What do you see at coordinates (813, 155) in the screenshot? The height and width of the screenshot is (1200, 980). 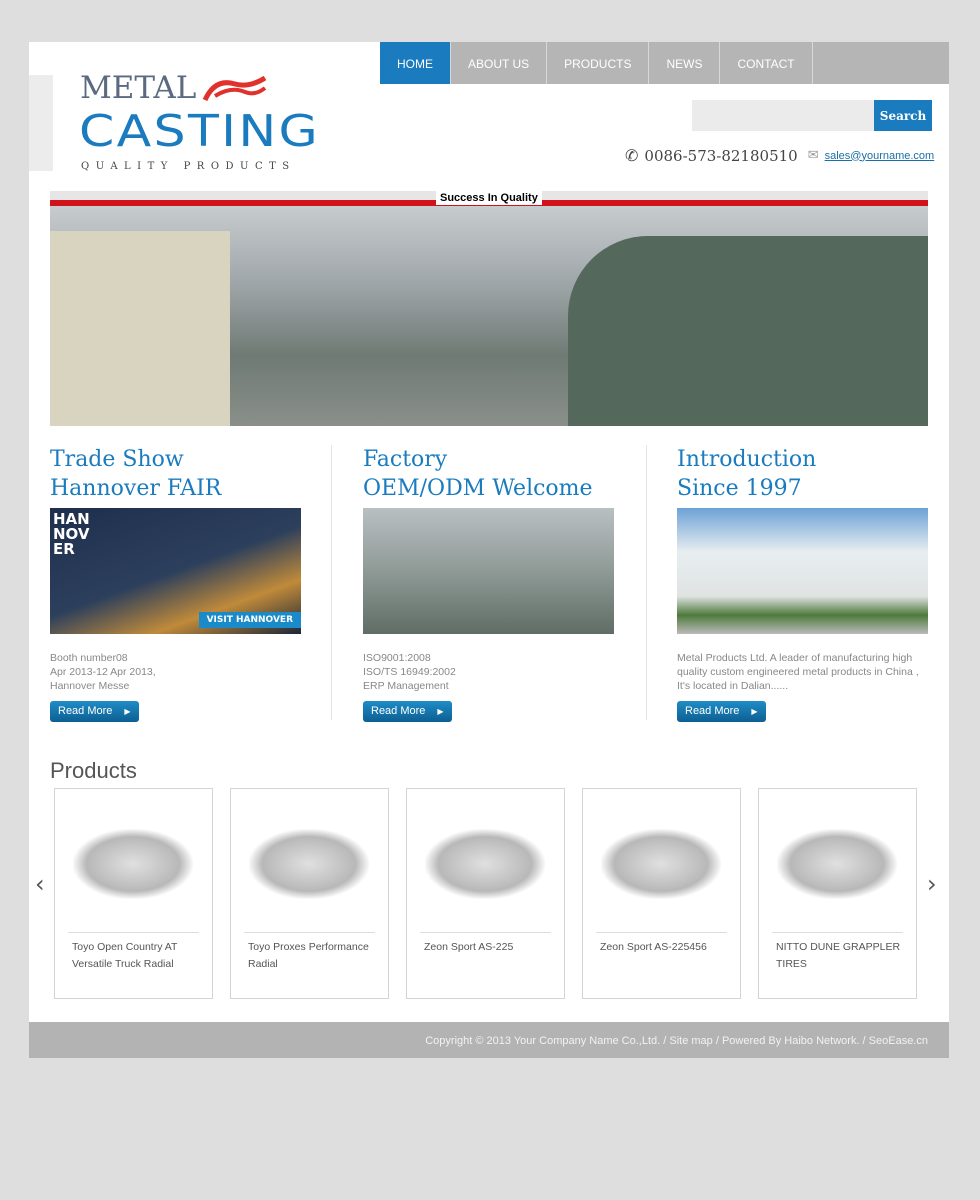 I see `mail-icon: ✉` at bounding box center [813, 155].